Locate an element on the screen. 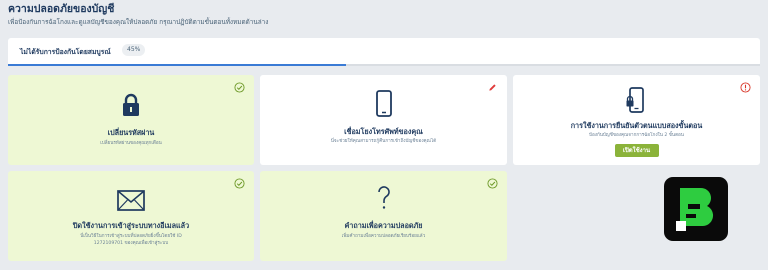 This screenshot has width=768, height=270. card-description: 1272109701 ของคุณเพื่อเข้าสู่ระบบ is located at coordinates (131, 243).